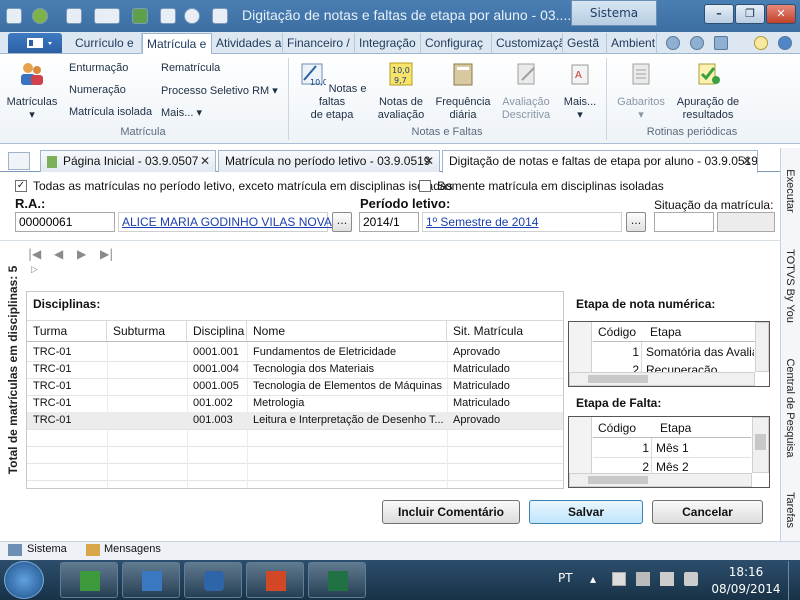 This screenshot has height=600, width=800. Describe the element at coordinates (586, 512) in the screenshot. I see `salvar-button: Salvar` at that location.